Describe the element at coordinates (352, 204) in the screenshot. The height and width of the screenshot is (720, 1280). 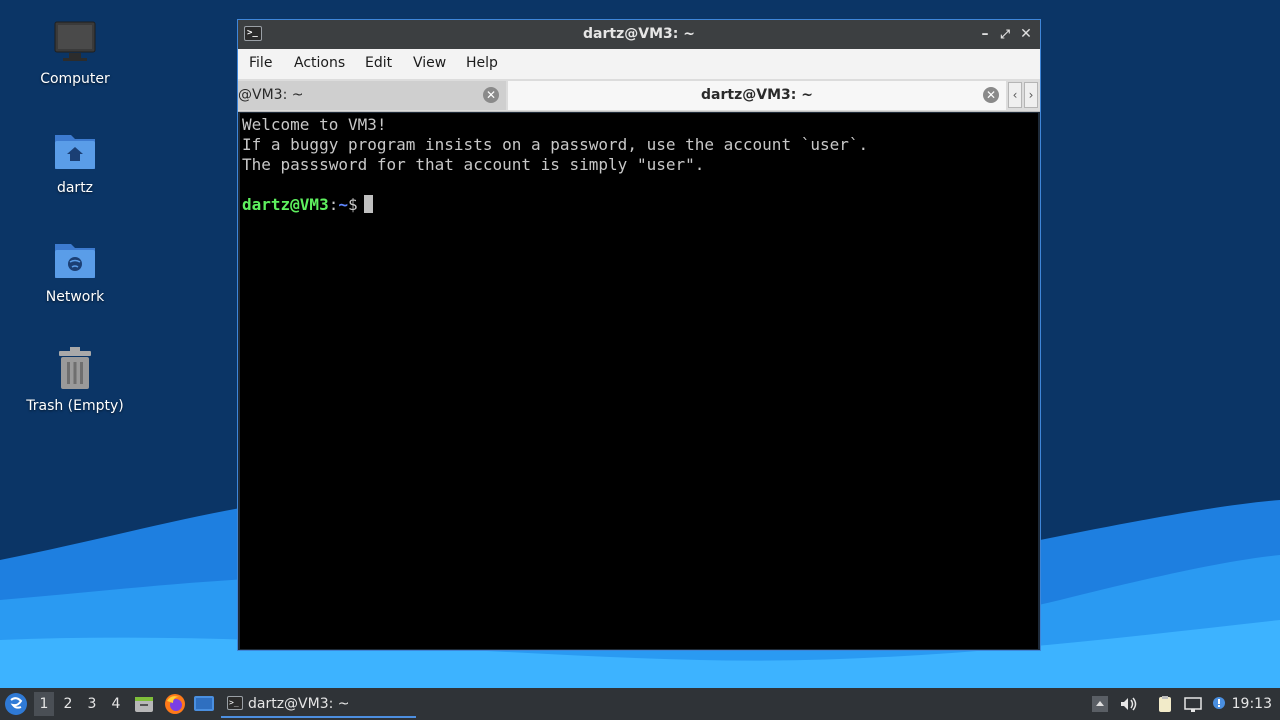
I see `prompt-symbol: $` at that location.